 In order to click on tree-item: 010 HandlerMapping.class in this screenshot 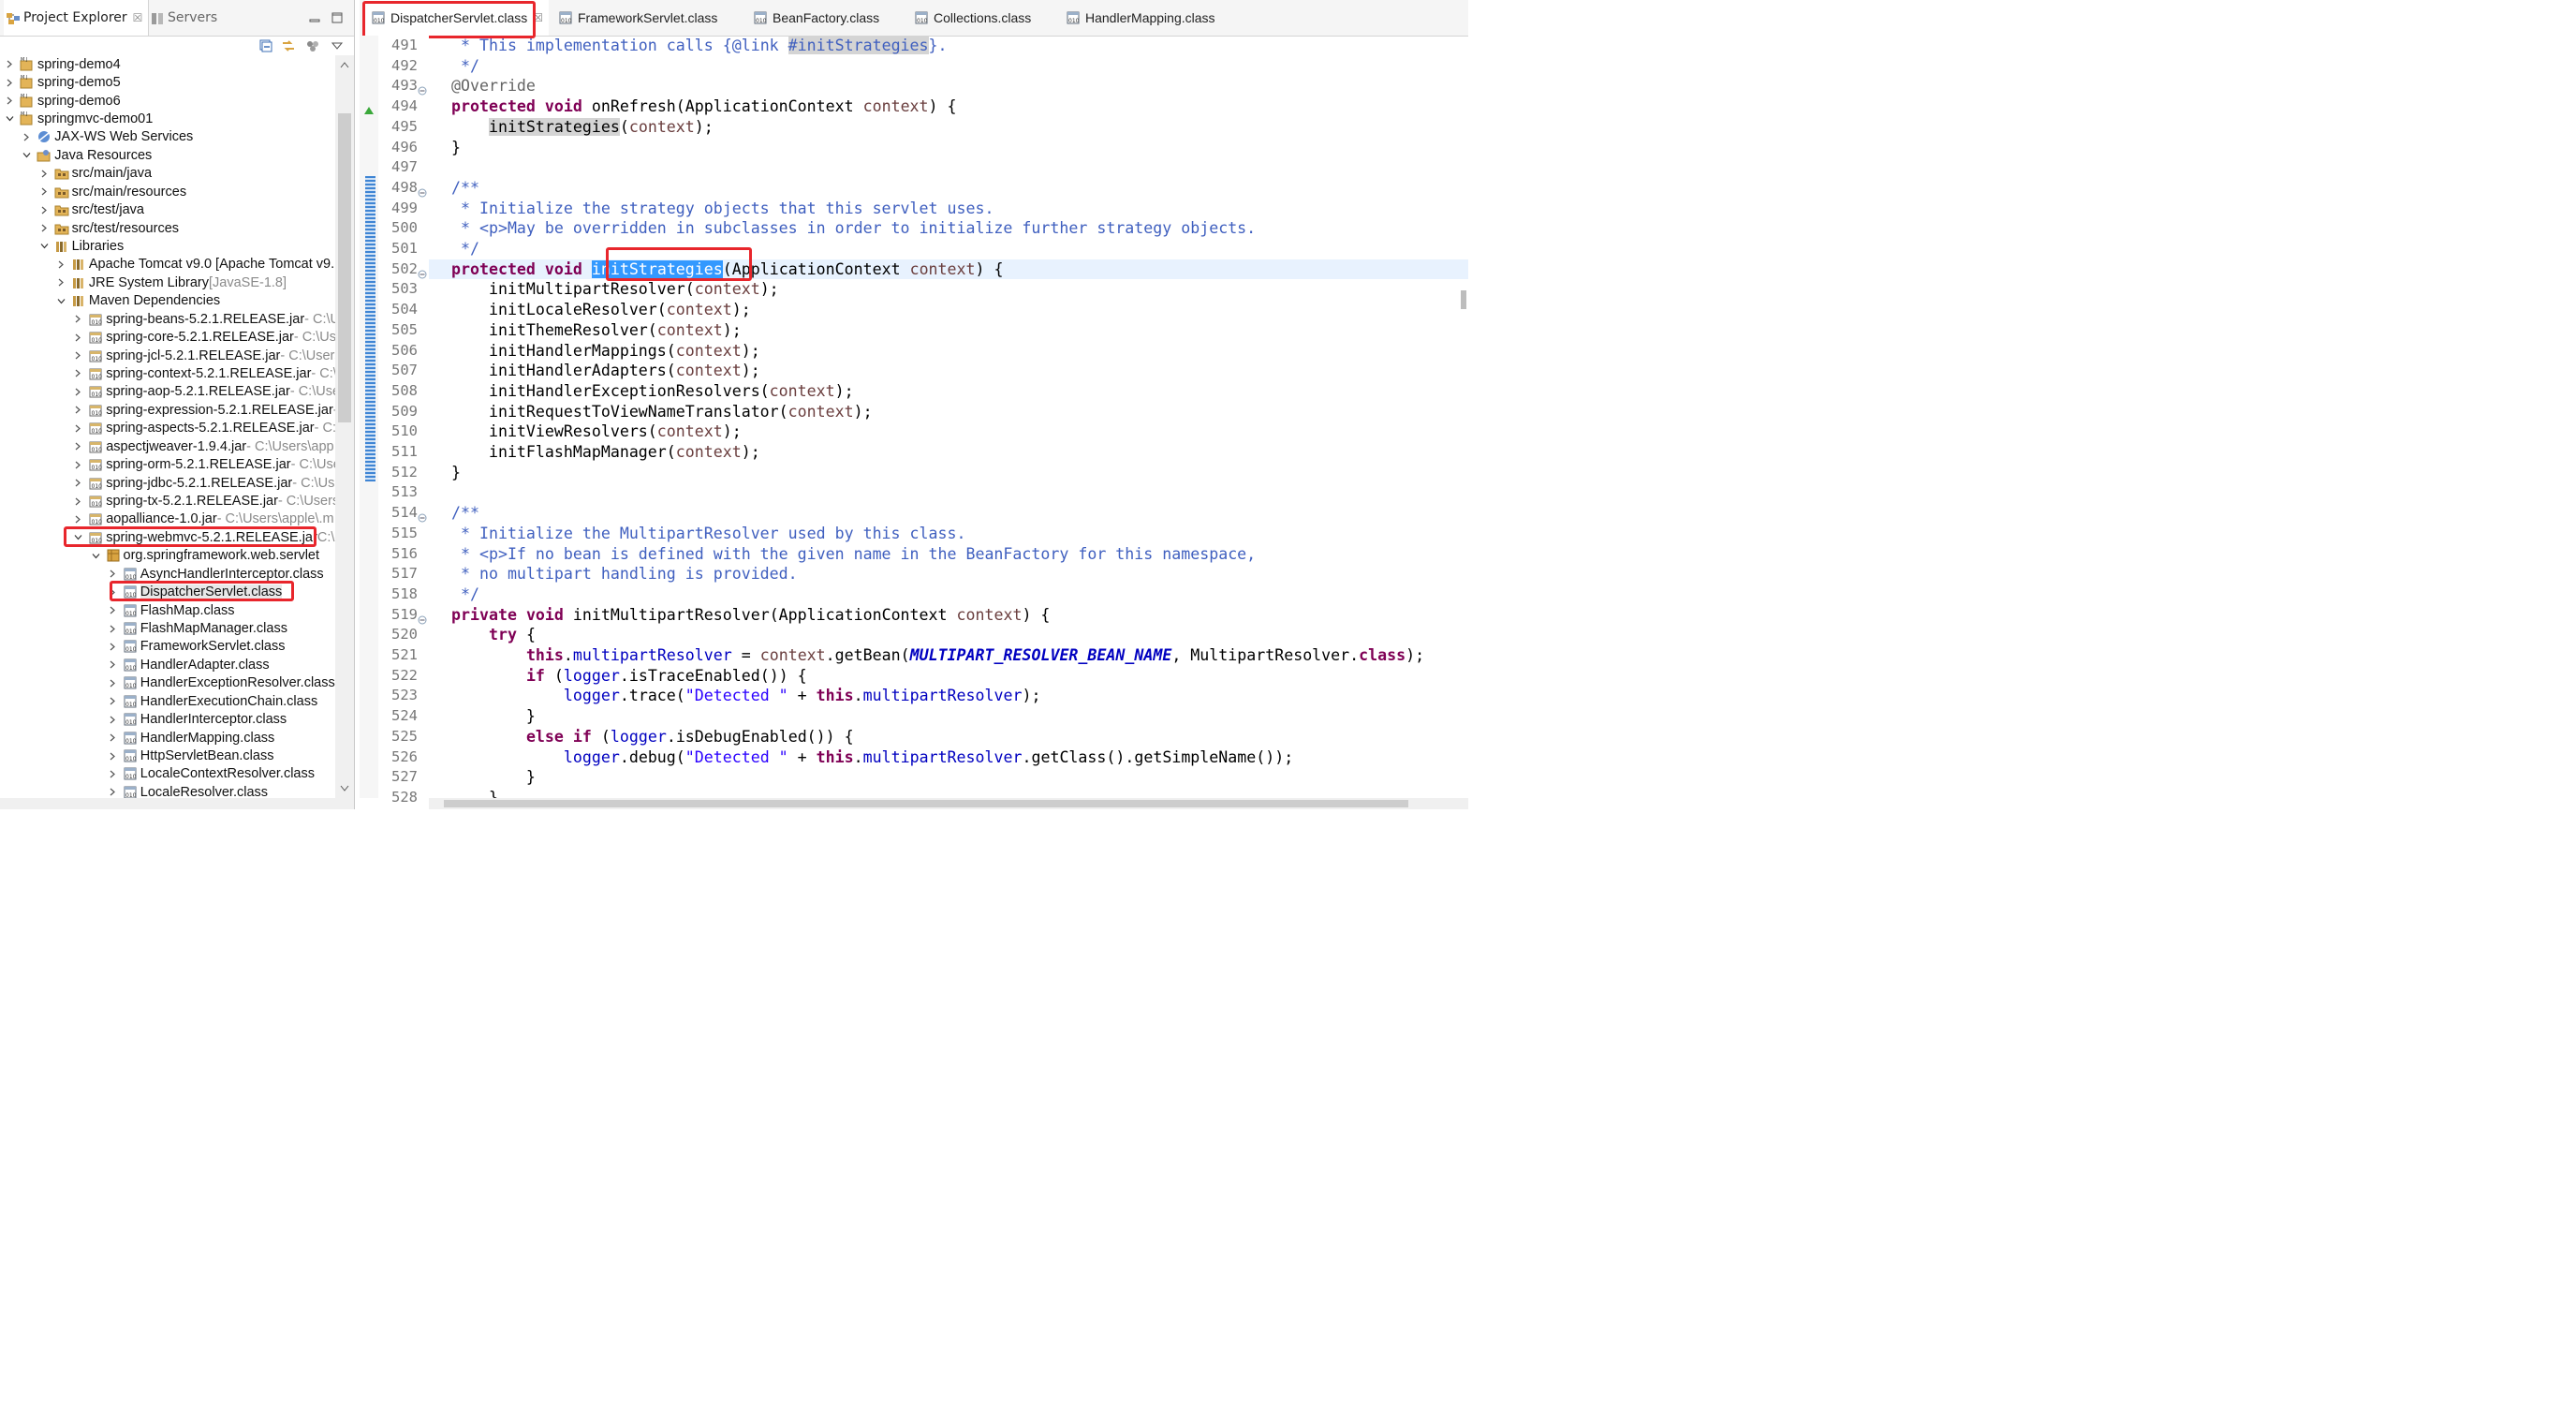, I will do `click(167, 738)`.